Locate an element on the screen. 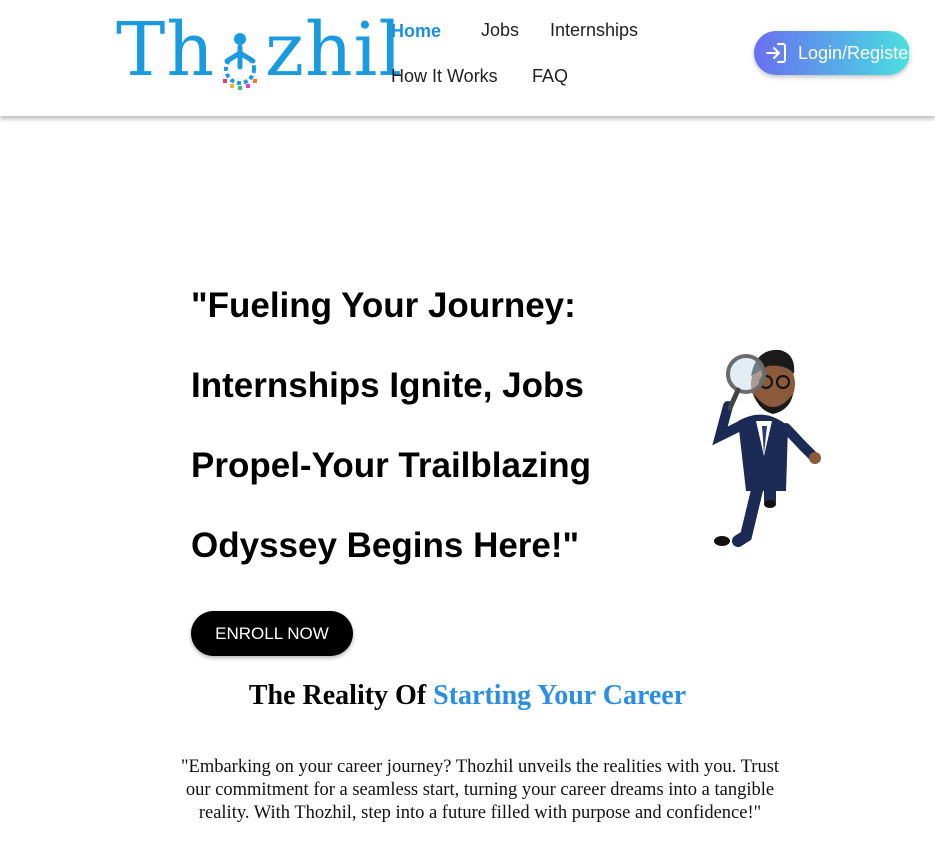 This screenshot has width=935, height=861. enroll-now-button: ENROLL NOW is located at coordinates (272, 633).